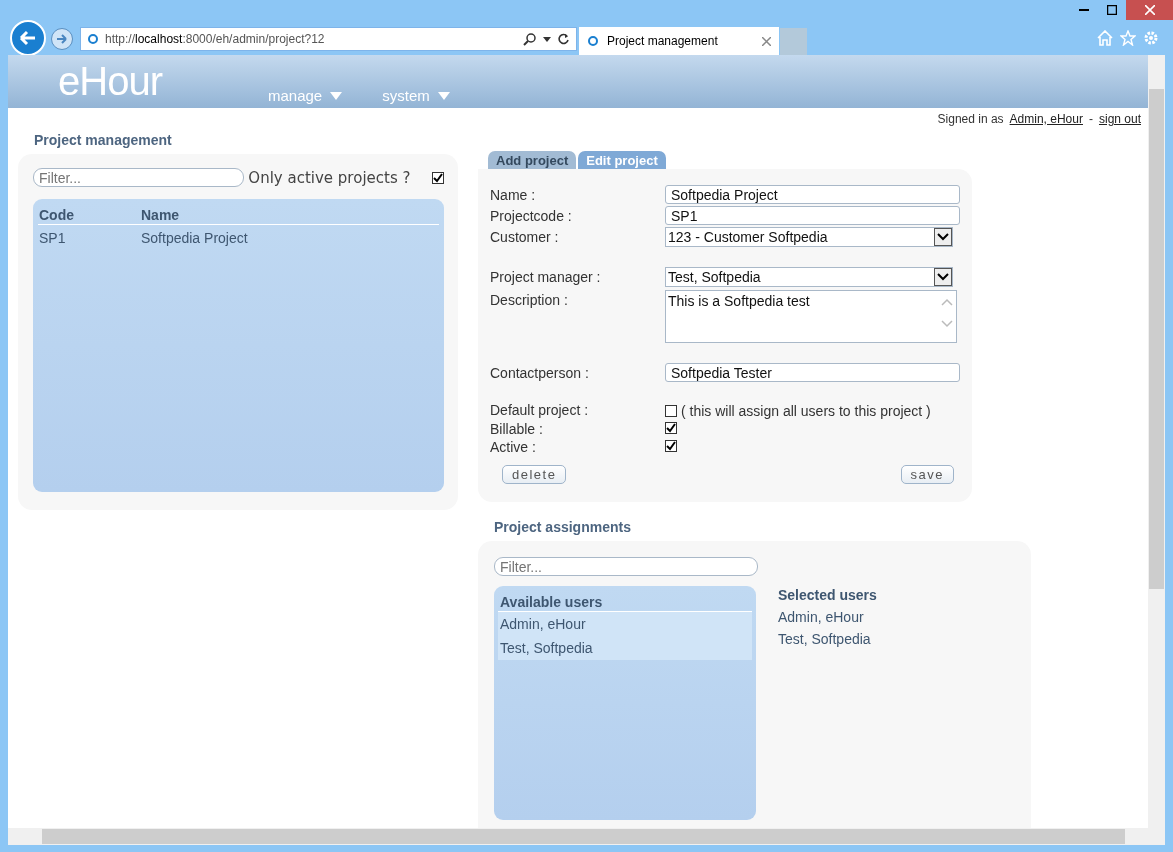 Image resolution: width=1173 pixels, height=852 pixels. Describe the element at coordinates (160, 215) in the screenshot. I see `column-header: Name` at that location.